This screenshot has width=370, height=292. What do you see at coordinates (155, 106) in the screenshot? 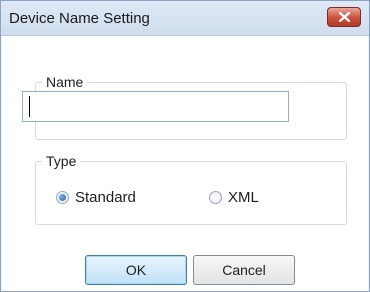
I see `name-input` at bounding box center [155, 106].